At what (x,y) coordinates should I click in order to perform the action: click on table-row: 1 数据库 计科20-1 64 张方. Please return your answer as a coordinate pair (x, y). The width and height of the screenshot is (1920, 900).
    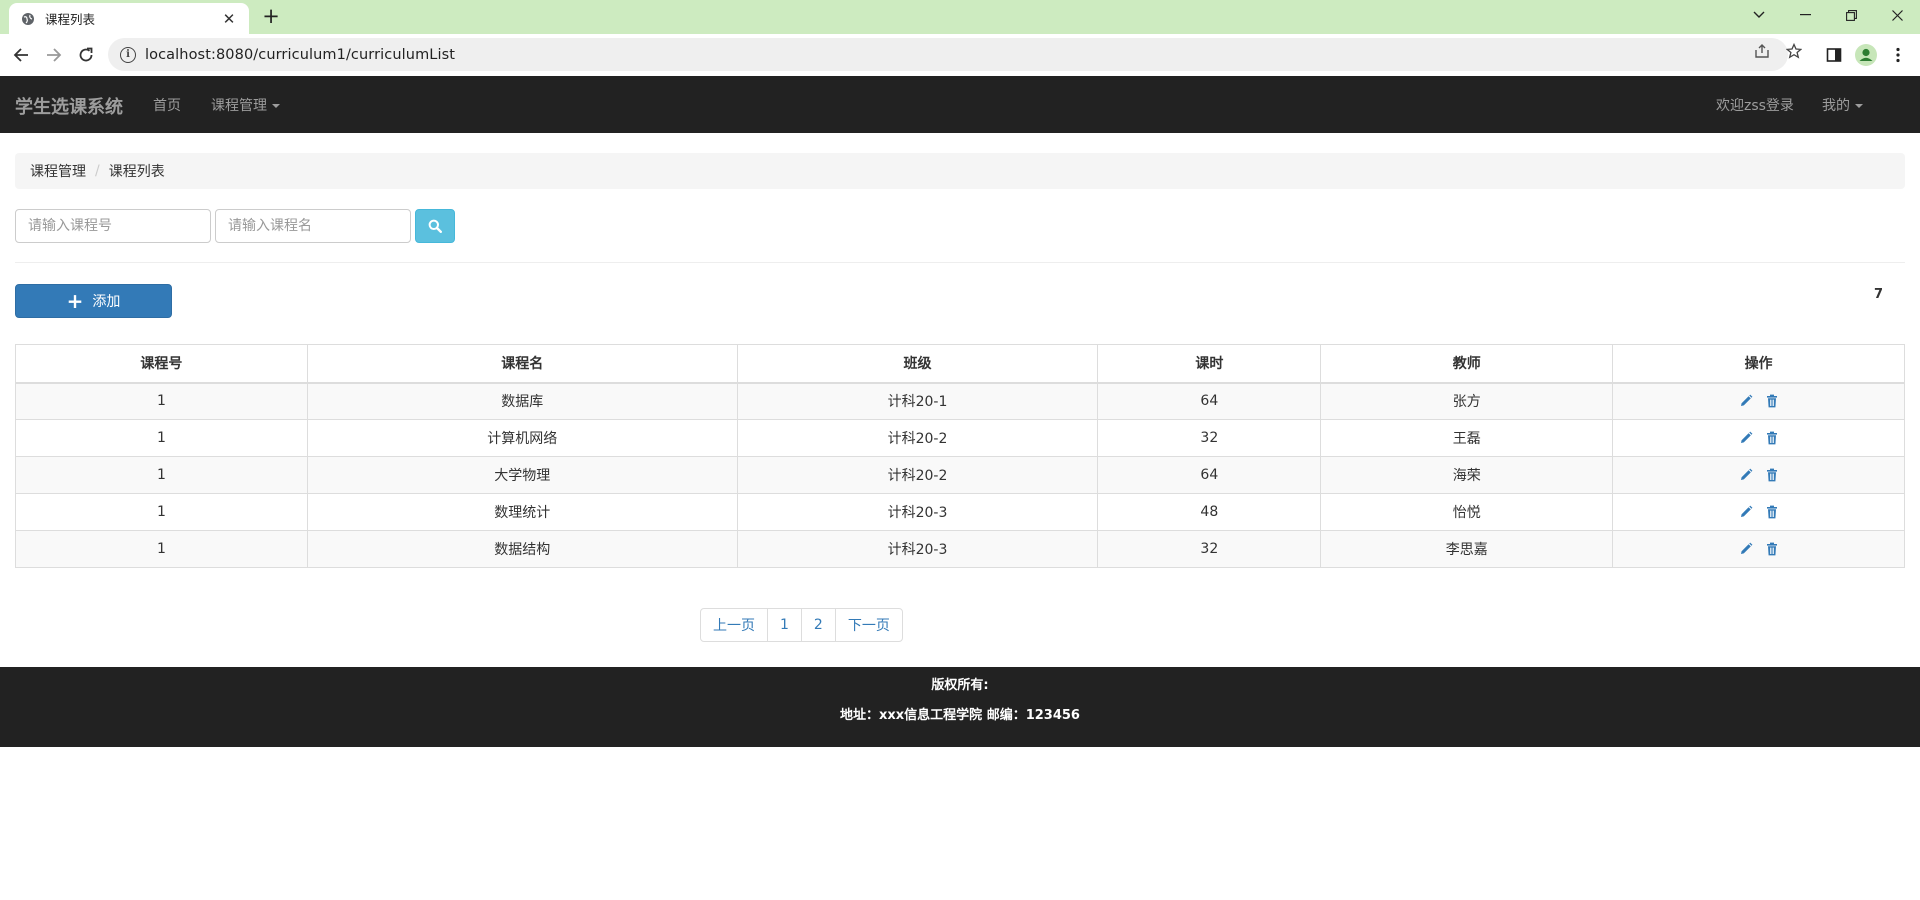
    Looking at the image, I should click on (960, 401).